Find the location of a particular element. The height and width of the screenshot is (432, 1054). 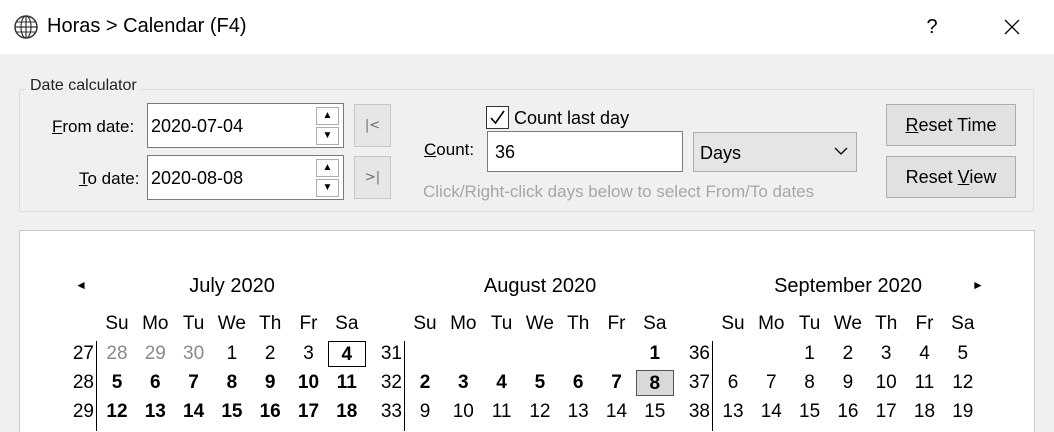

to-date-value: 2020-08-08 is located at coordinates (197, 178).